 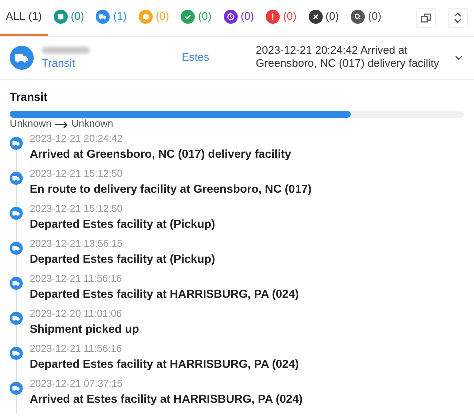 What do you see at coordinates (59, 64) in the screenshot?
I see `shipment-status: Transit` at bounding box center [59, 64].